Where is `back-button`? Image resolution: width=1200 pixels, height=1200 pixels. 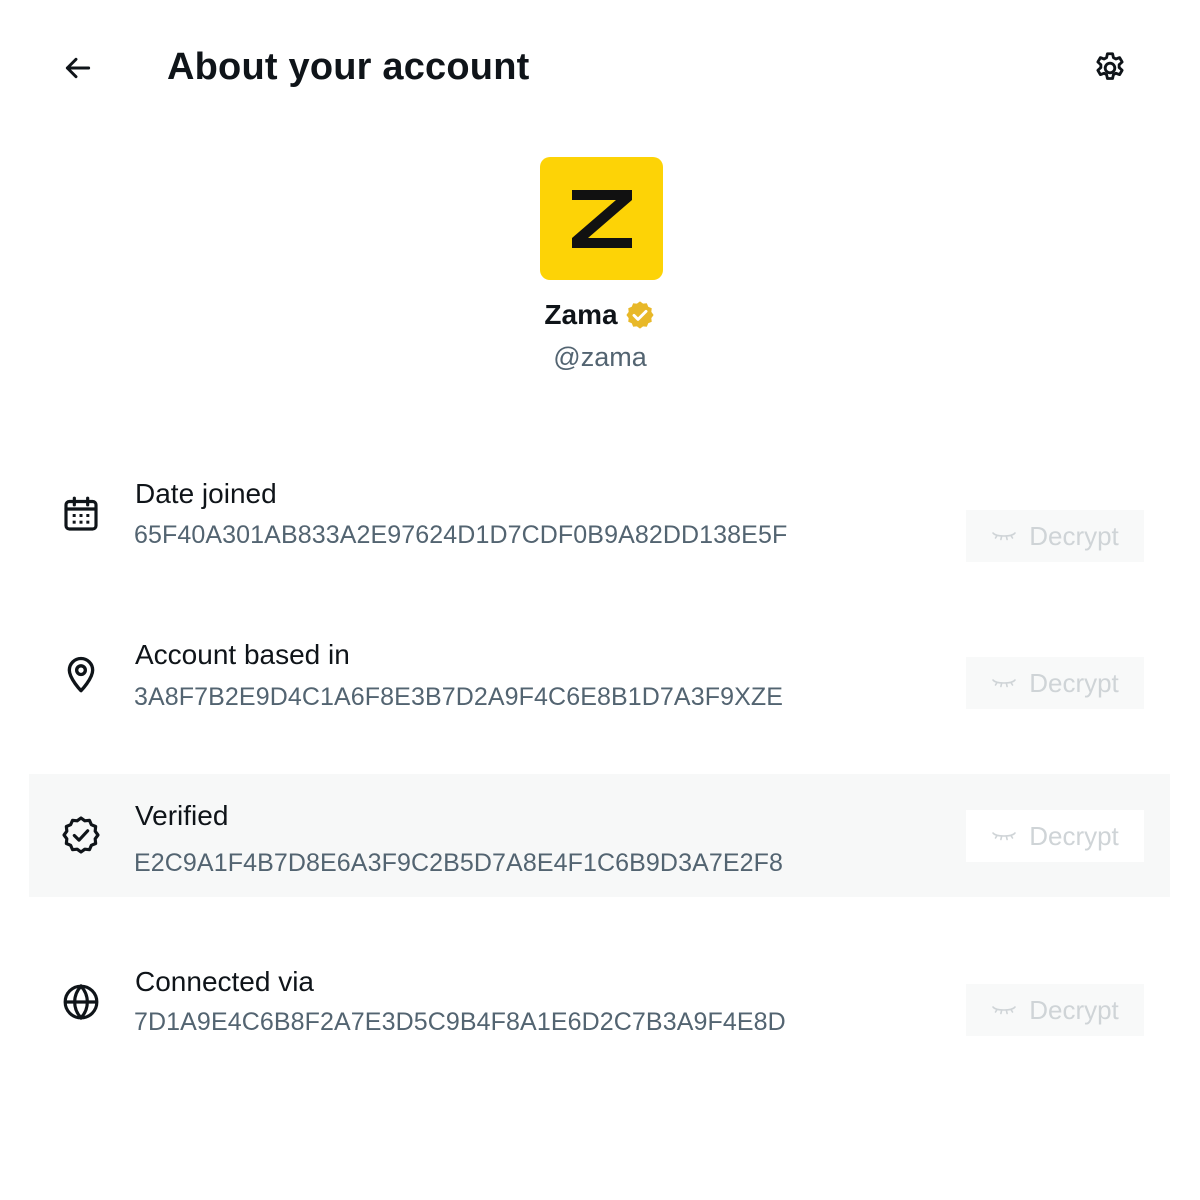
back-button is located at coordinates (78, 68).